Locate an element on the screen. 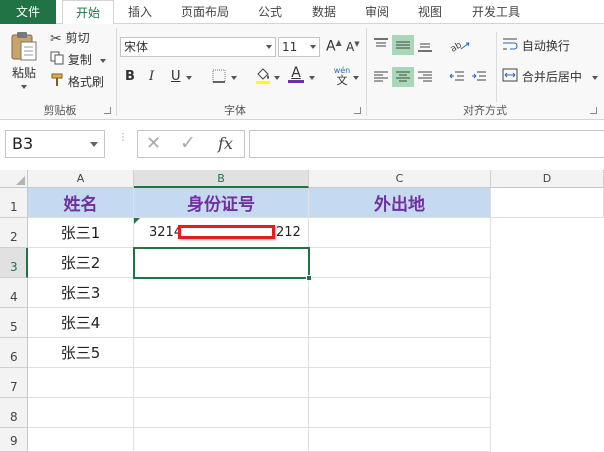  name-box: B3 is located at coordinates (55, 144).